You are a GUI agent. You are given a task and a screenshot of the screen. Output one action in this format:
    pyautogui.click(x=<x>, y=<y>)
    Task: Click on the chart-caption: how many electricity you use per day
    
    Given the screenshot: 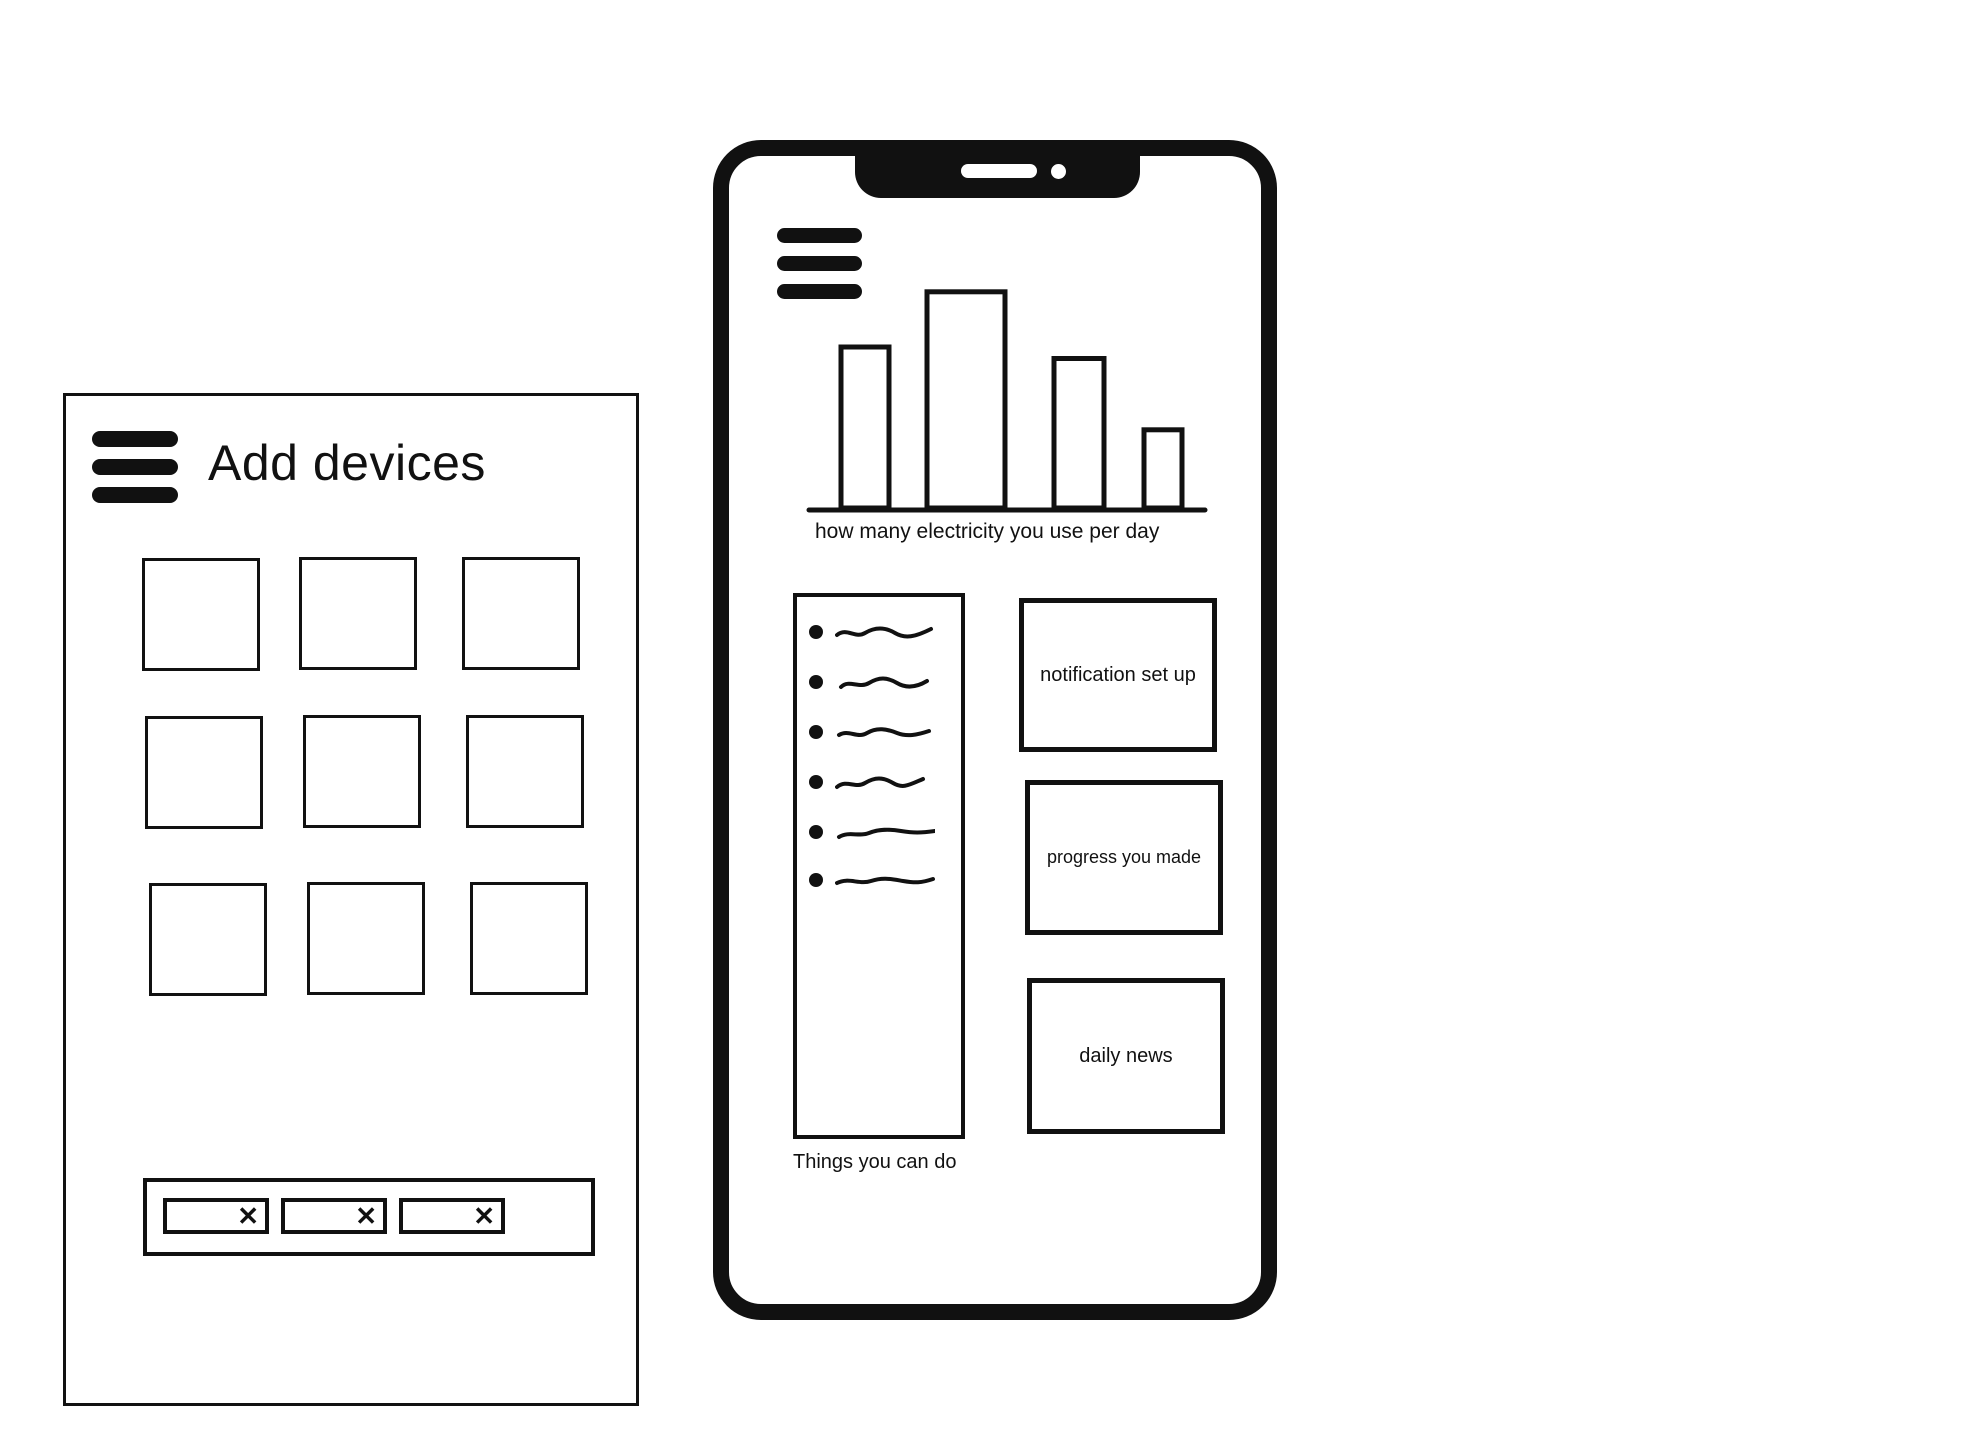 What is the action you would take?
    pyautogui.click(x=987, y=531)
    